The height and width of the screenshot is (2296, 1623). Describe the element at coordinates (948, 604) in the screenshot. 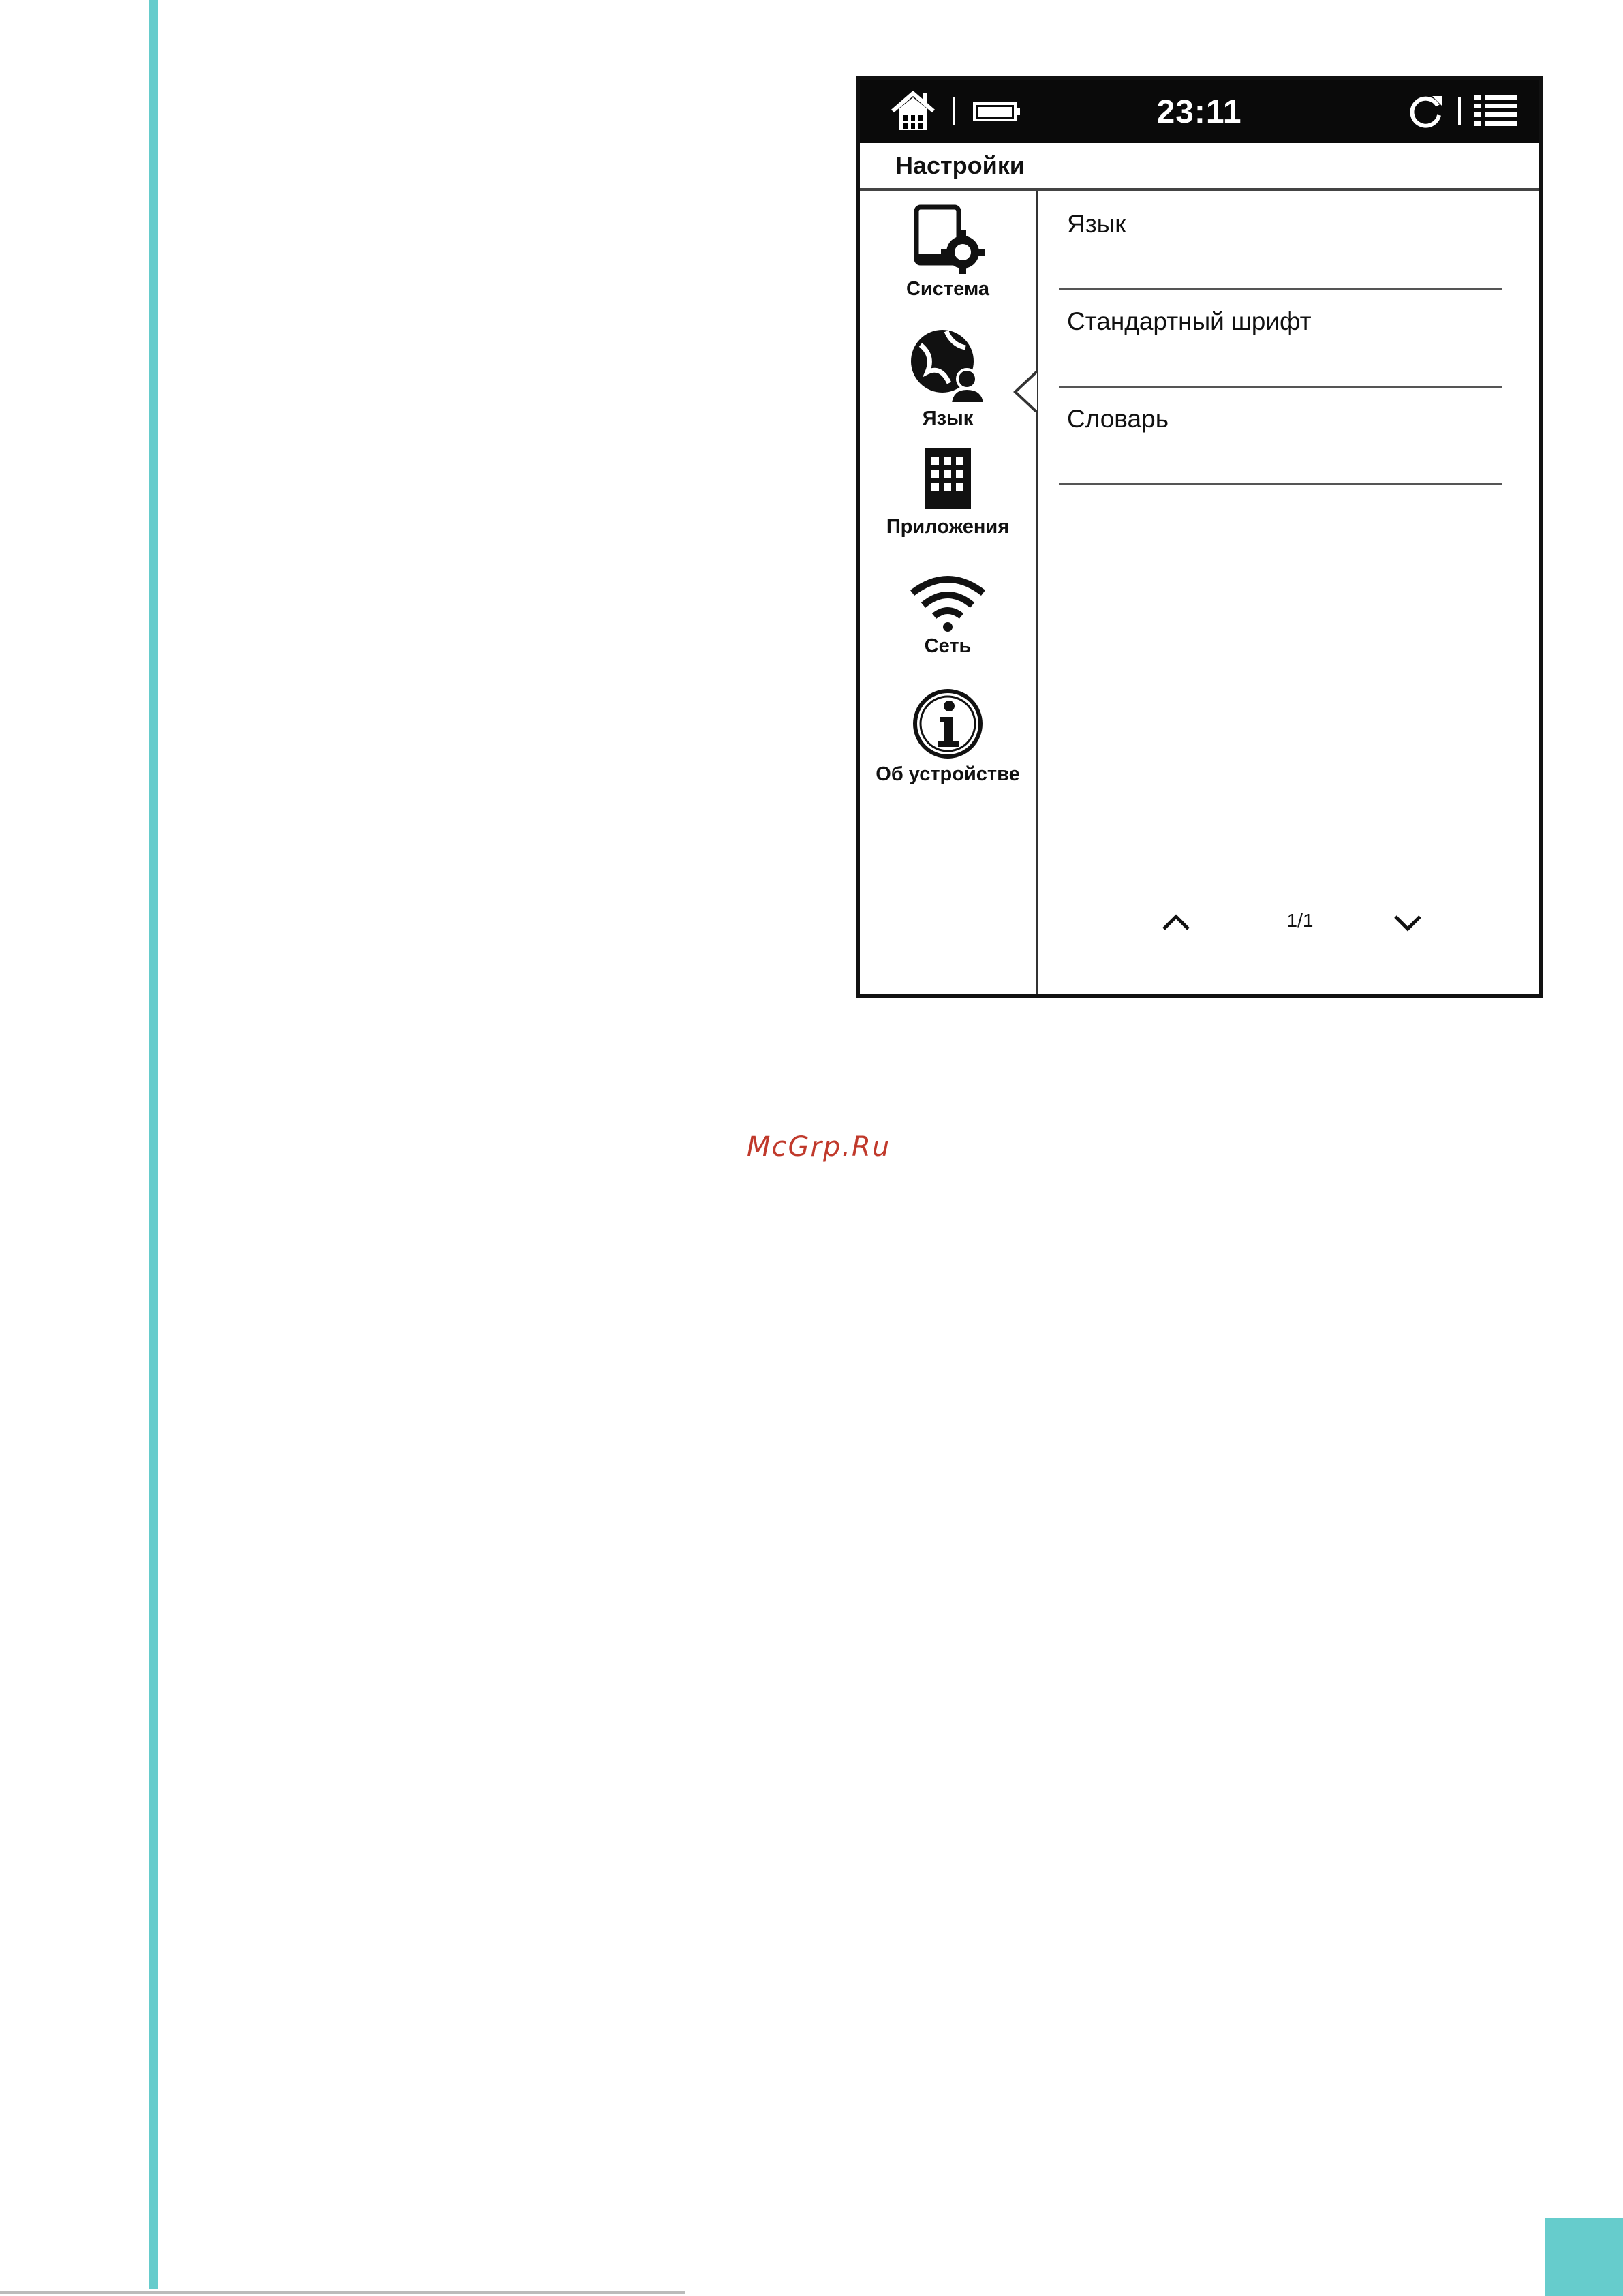

I see `wifi-icon` at that location.